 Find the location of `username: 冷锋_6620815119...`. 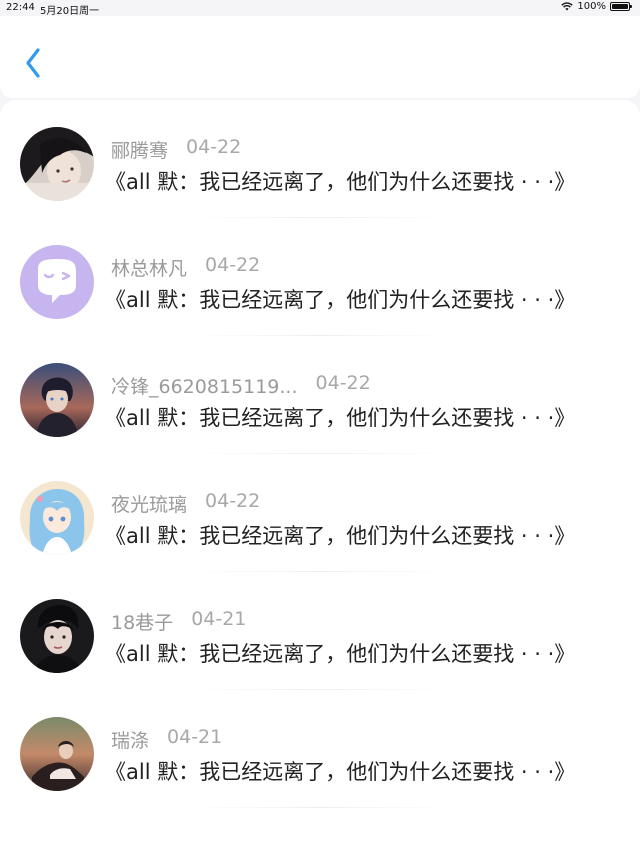

username: 冷锋_6620815119... is located at coordinates (204, 385).